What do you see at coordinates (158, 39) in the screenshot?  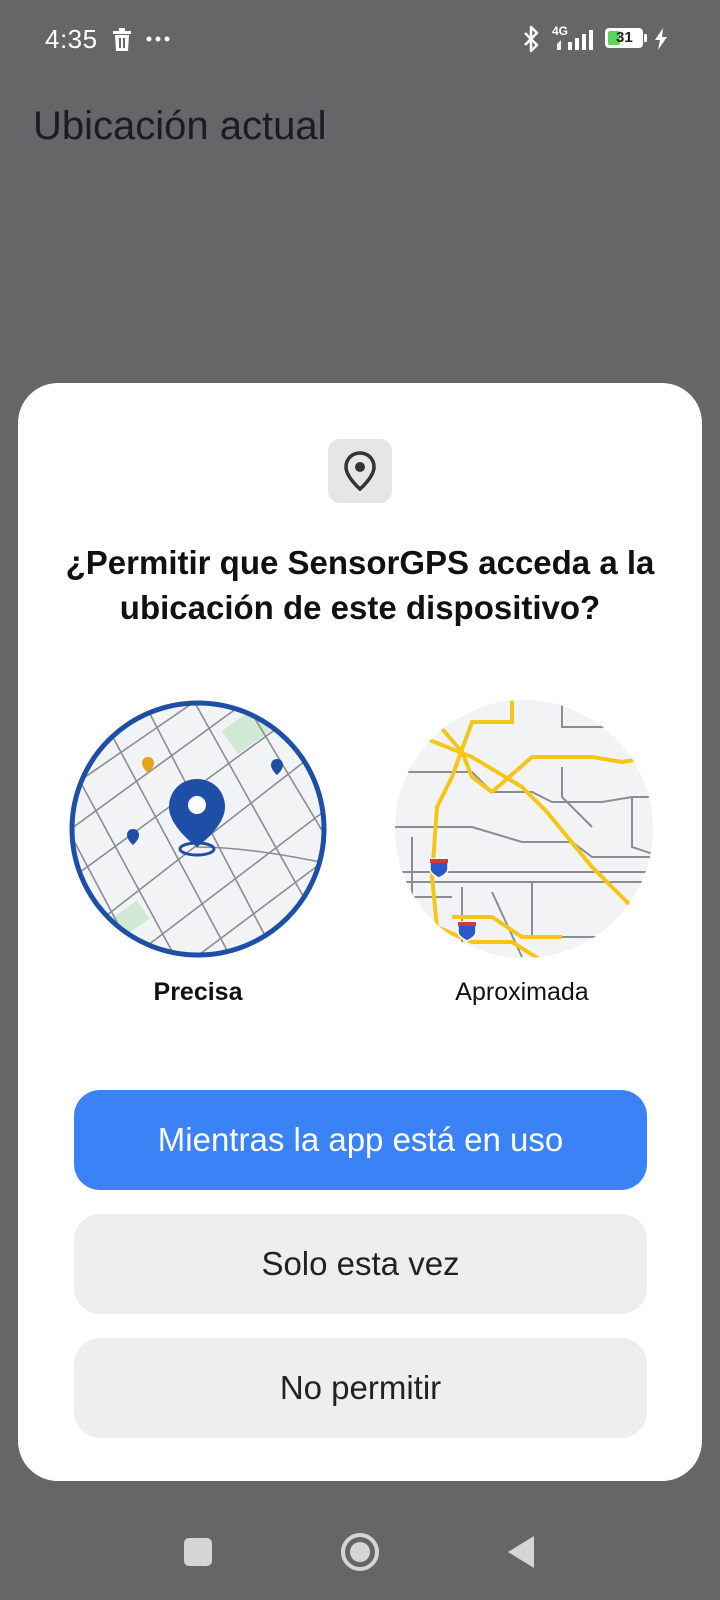 I see `more-dots-icon` at bounding box center [158, 39].